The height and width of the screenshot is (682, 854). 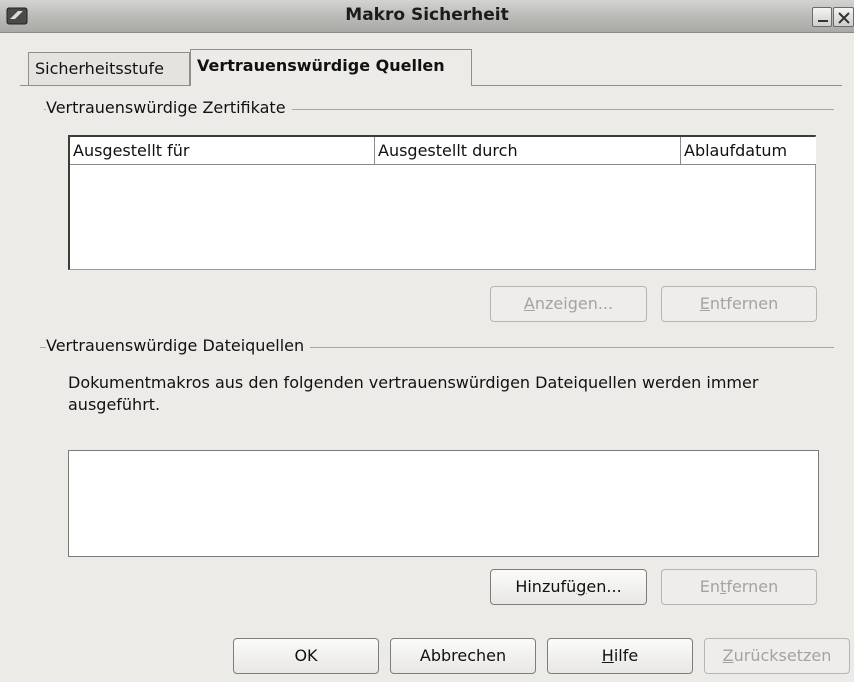 What do you see at coordinates (427, 15) in the screenshot?
I see `window-title: Makro Sicherheit` at bounding box center [427, 15].